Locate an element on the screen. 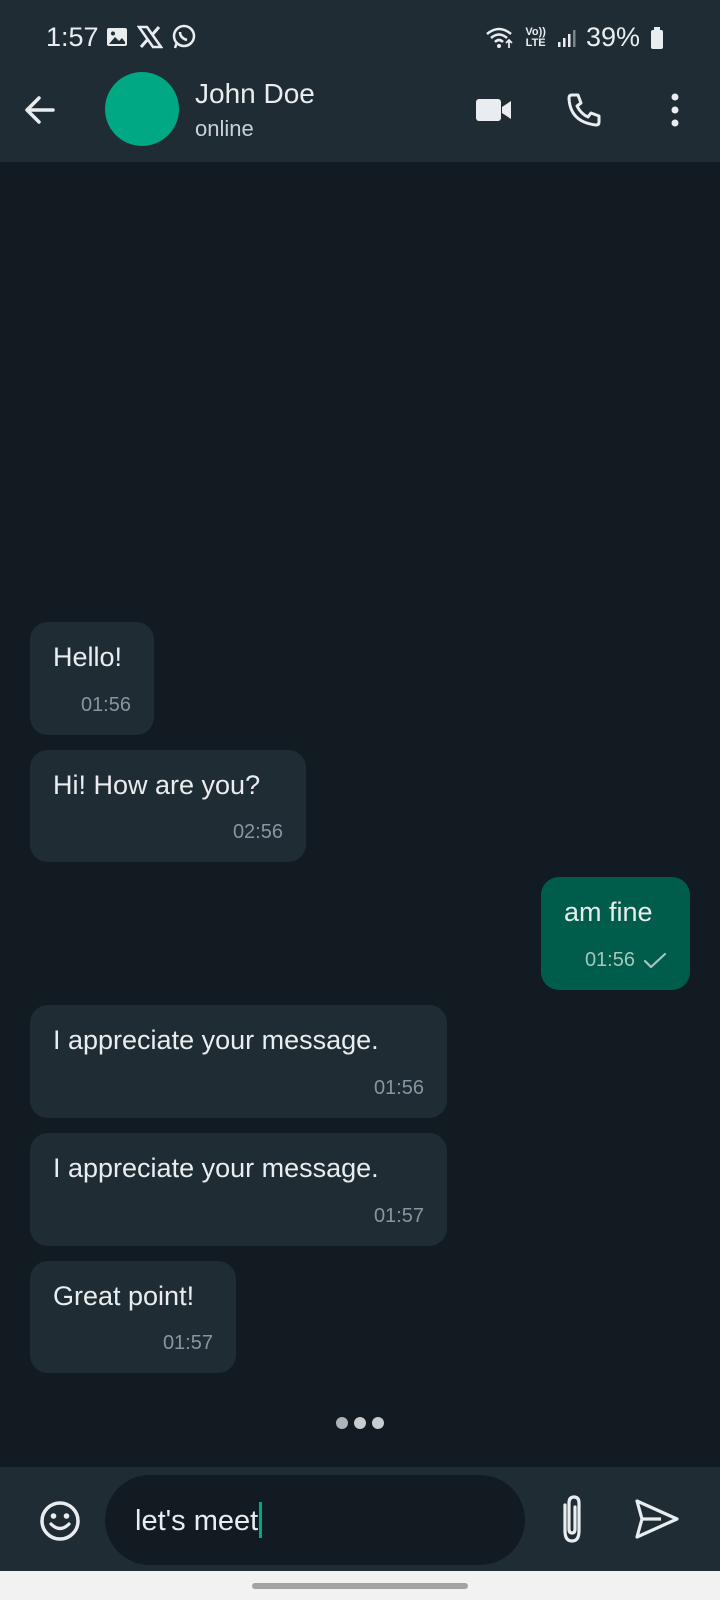  emoji-icon is located at coordinates (60, 1521).